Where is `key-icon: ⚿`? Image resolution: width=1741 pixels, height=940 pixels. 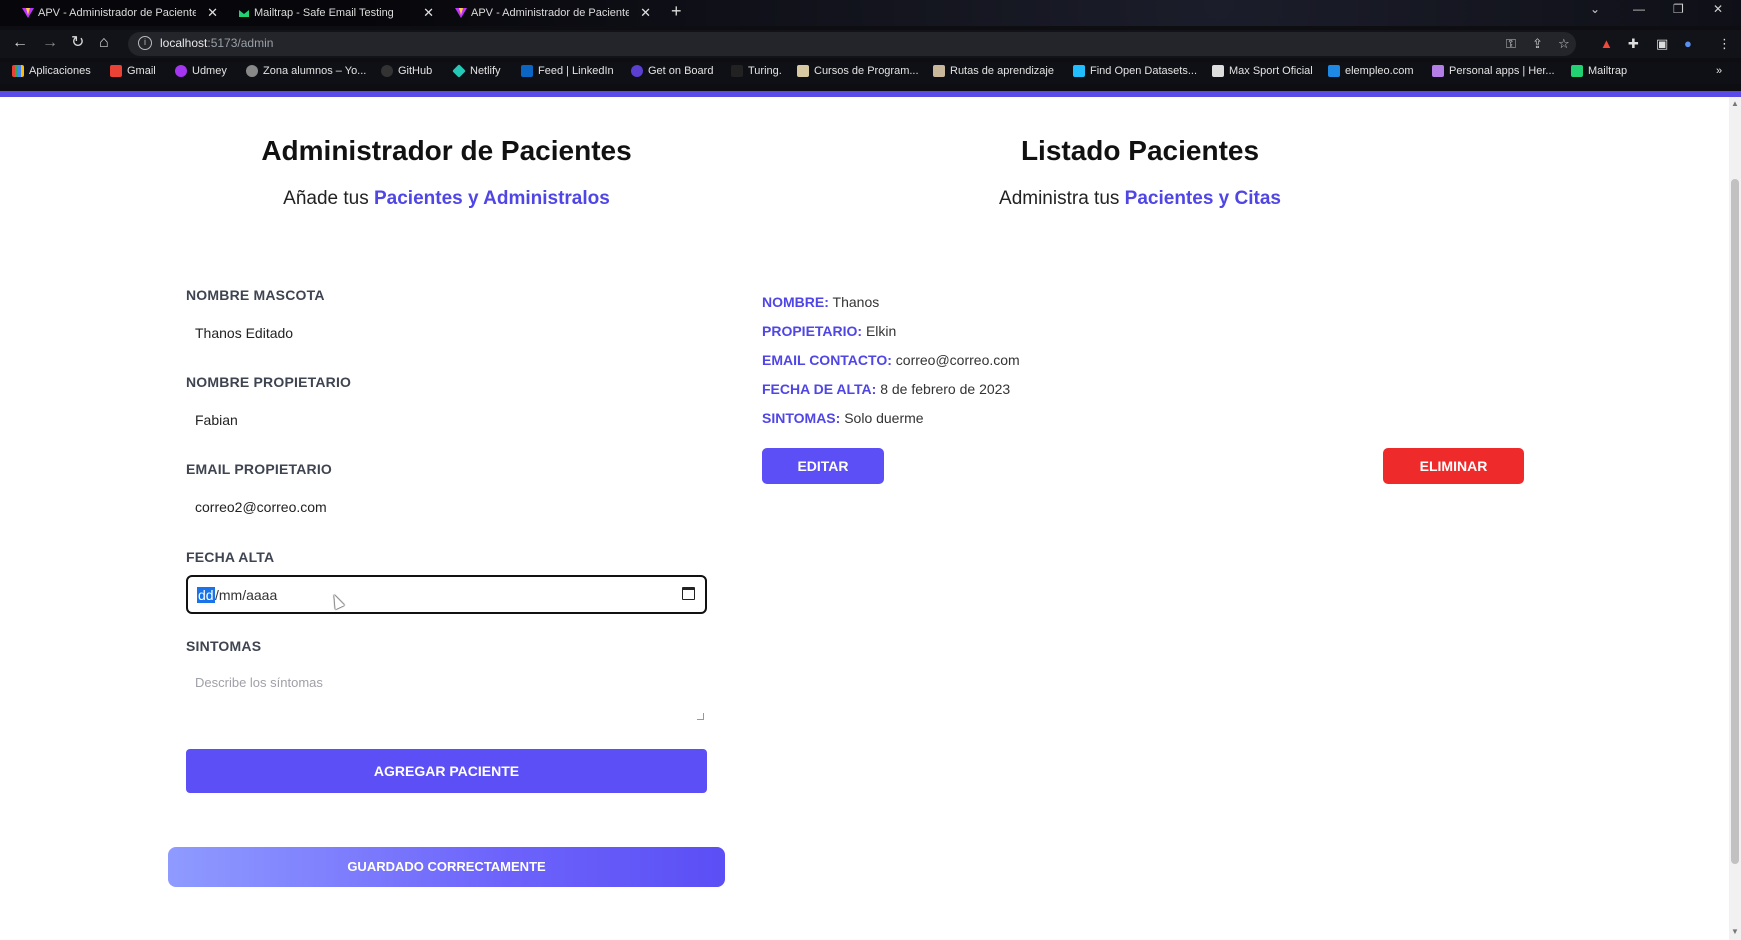 key-icon: ⚿ is located at coordinates (1511, 44).